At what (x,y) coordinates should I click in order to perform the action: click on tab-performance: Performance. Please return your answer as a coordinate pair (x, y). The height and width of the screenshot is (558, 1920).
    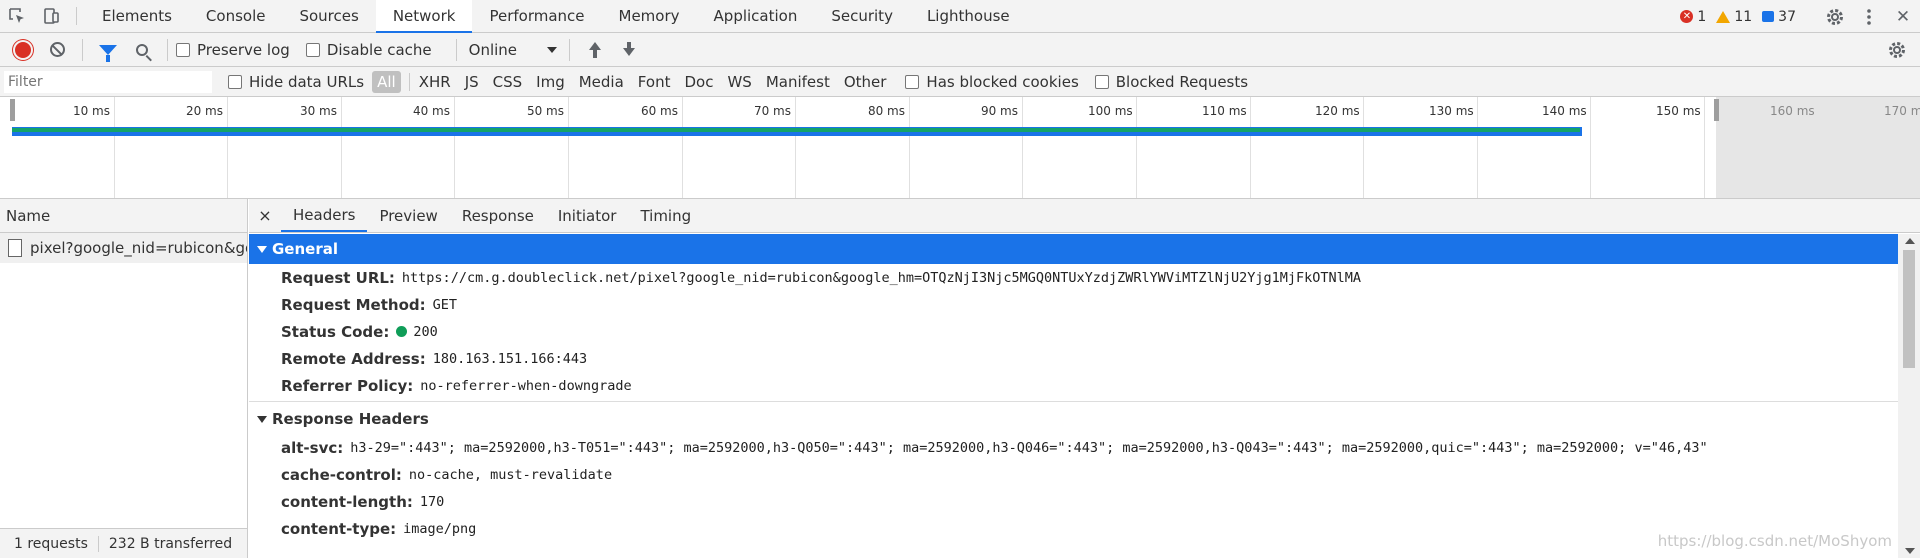
    Looking at the image, I should click on (536, 16).